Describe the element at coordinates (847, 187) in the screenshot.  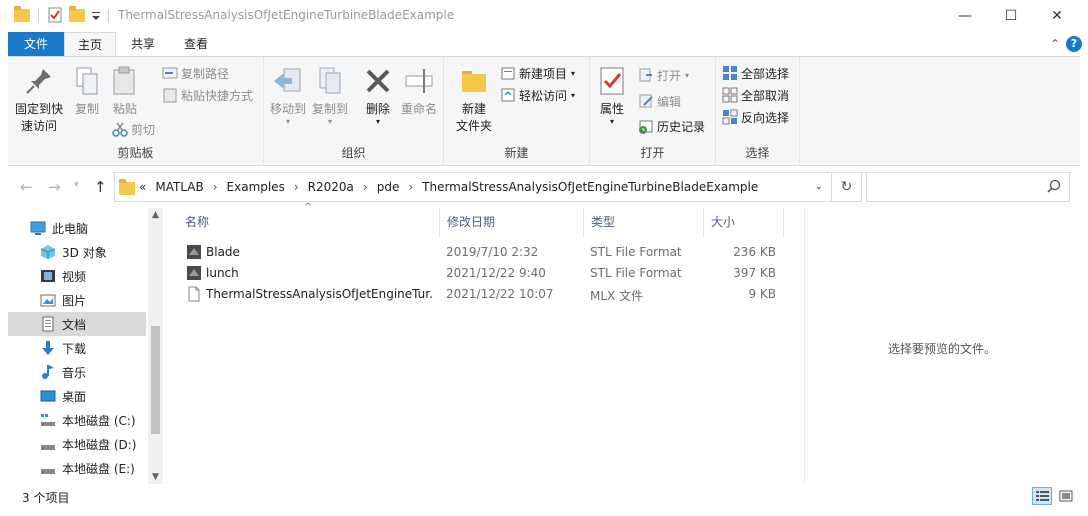
I see `refresh-icon: ↻` at that location.